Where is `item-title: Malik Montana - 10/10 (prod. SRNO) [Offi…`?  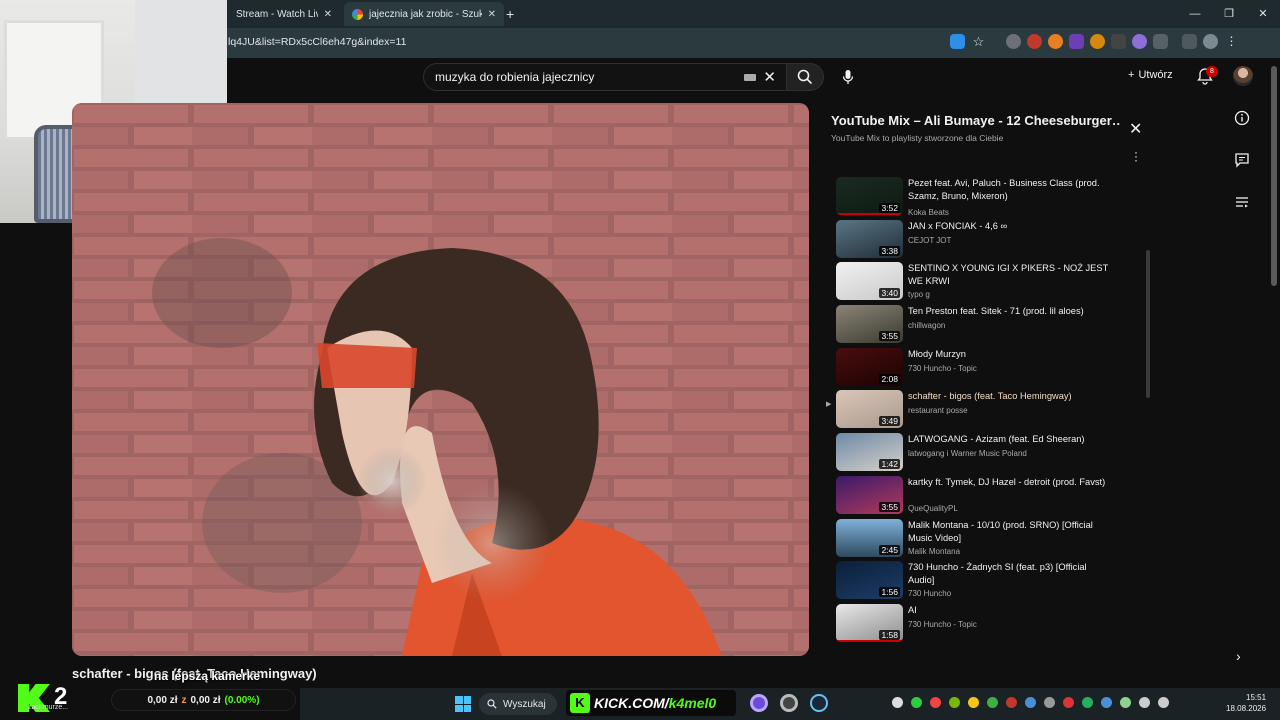
item-title: Malik Montana - 10/10 (prod. SRNO) [Offi… is located at coordinates (1010, 532).